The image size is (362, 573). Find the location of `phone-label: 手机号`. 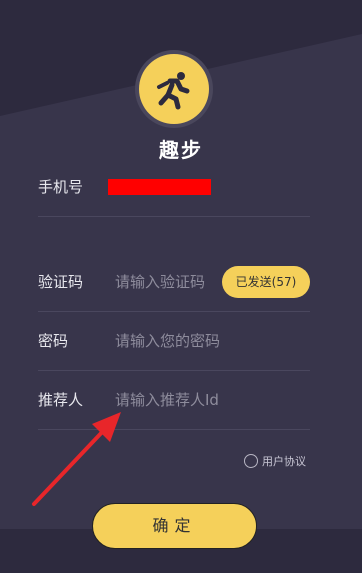

phone-label: 手机号 is located at coordinates (61, 187).